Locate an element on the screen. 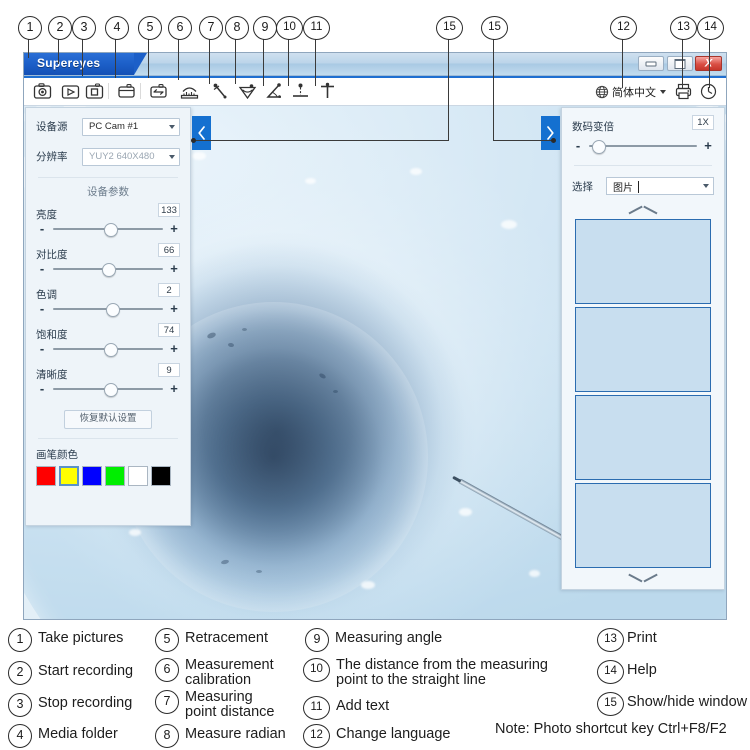 The image size is (750, 750). hue-slider-block: 色调 2 - + is located at coordinates (108, 301).